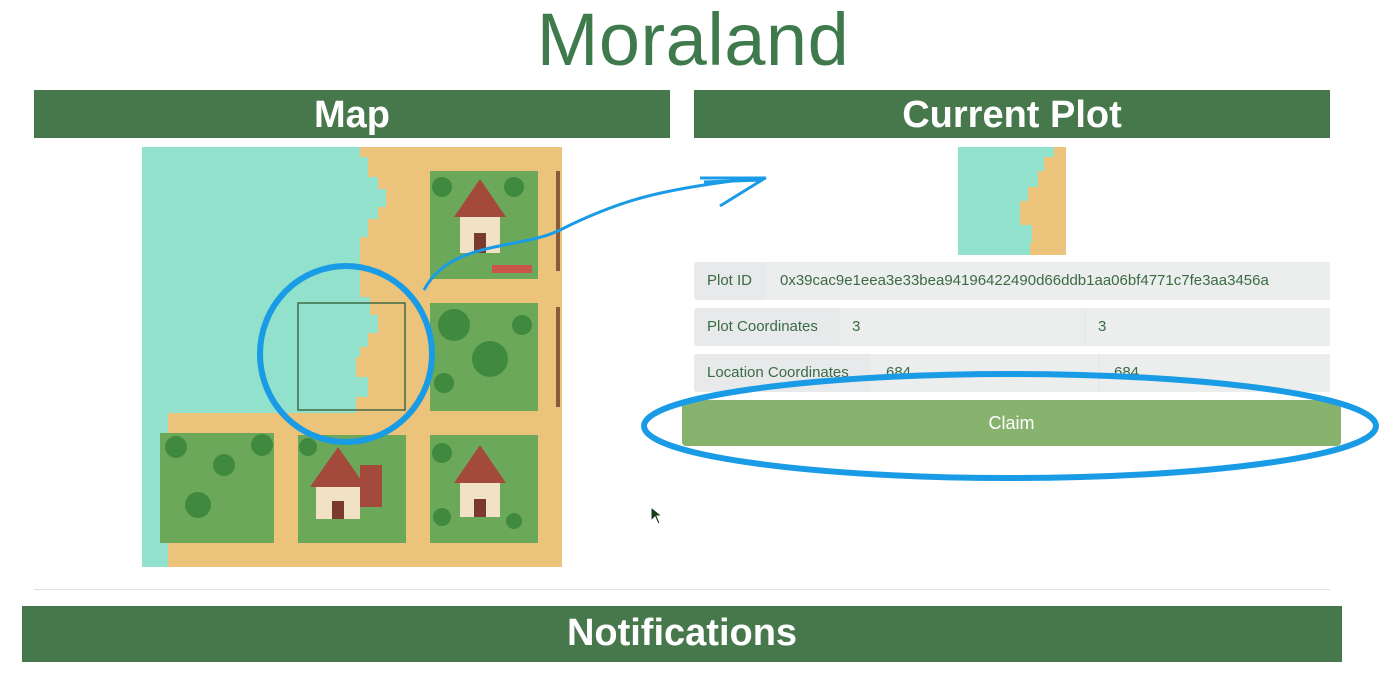 Image resolution: width=1386 pixels, height=679 pixels. What do you see at coordinates (962, 327) in the screenshot?
I see `plot-coordinates-x: 3` at bounding box center [962, 327].